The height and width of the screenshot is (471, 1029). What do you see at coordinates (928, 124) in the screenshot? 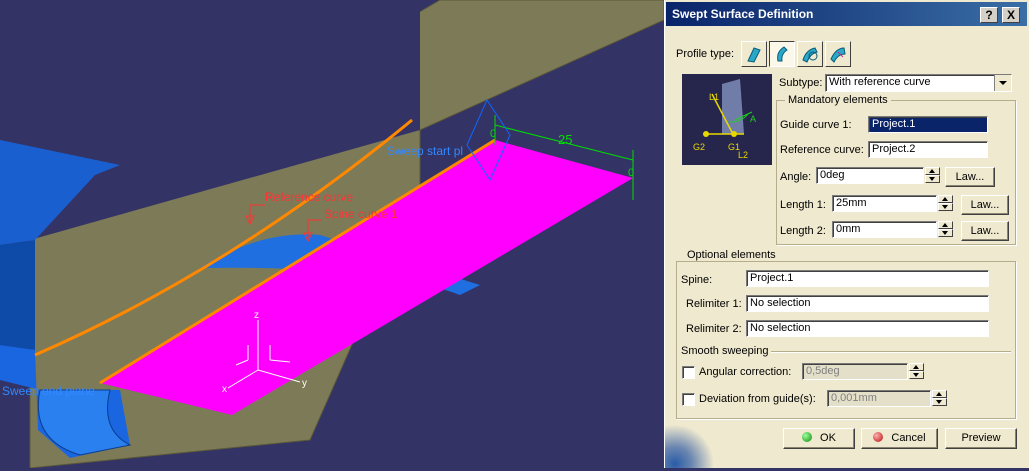
I see `guide-curve-1-field: Project.1` at bounding box center [928, 124].